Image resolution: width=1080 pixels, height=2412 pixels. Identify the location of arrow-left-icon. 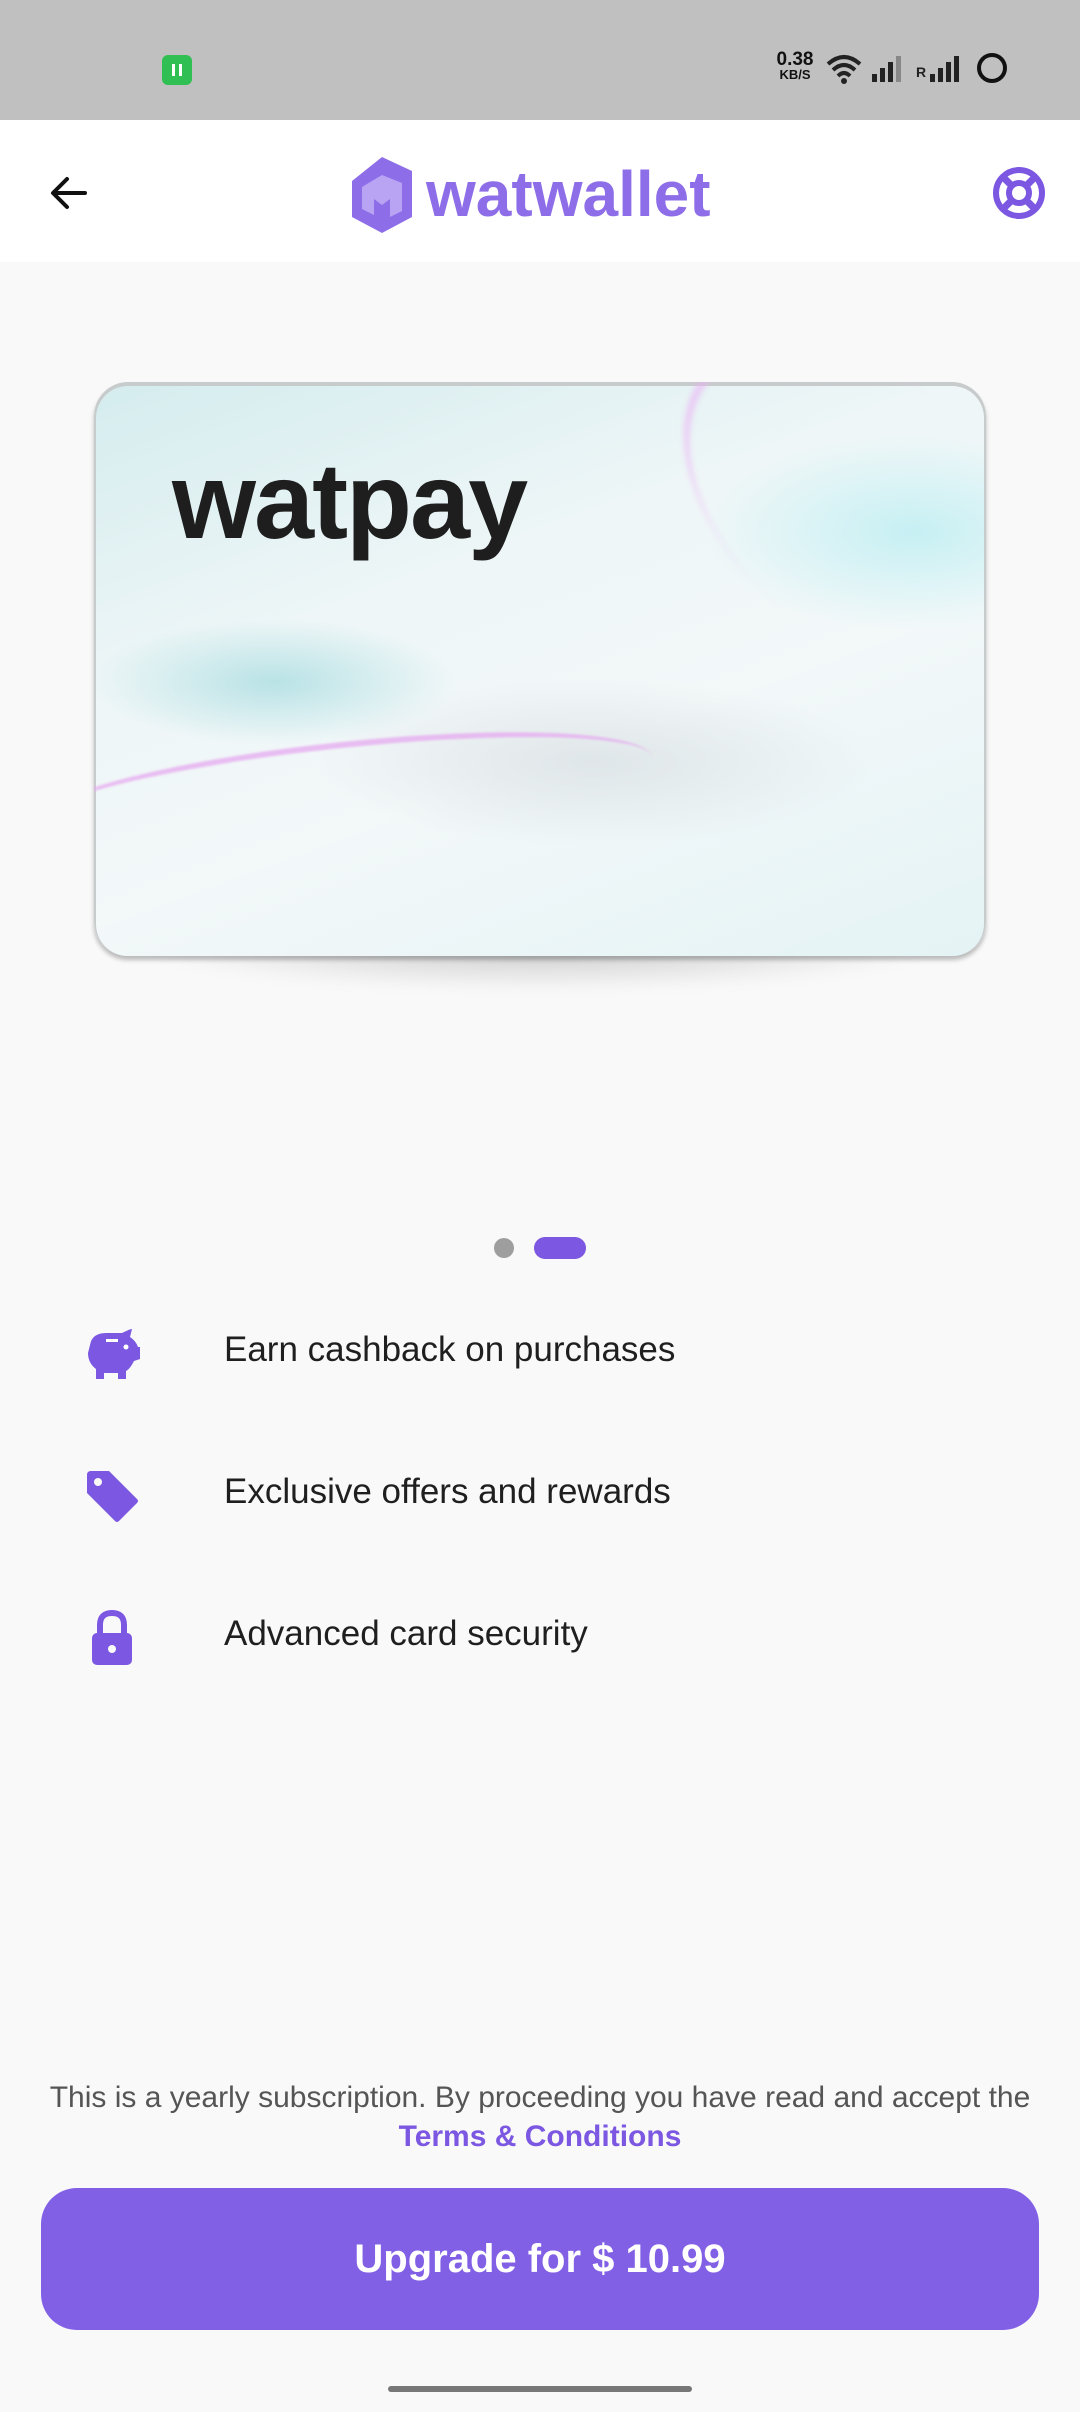
(69, 193).